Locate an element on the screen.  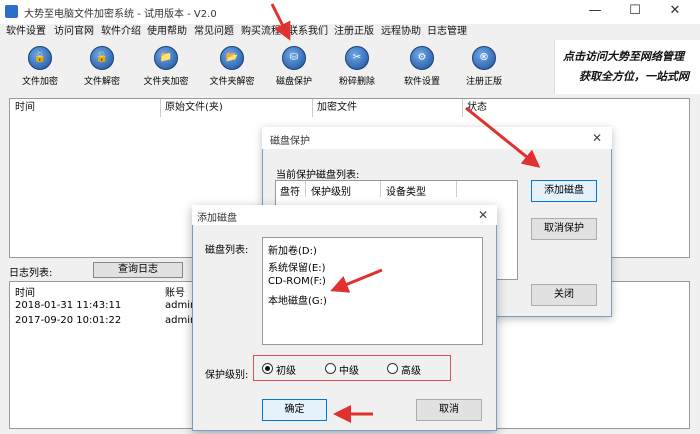
disk-protect-button: ⛁ 磁盘保护 is located at coordinates (294, 68).